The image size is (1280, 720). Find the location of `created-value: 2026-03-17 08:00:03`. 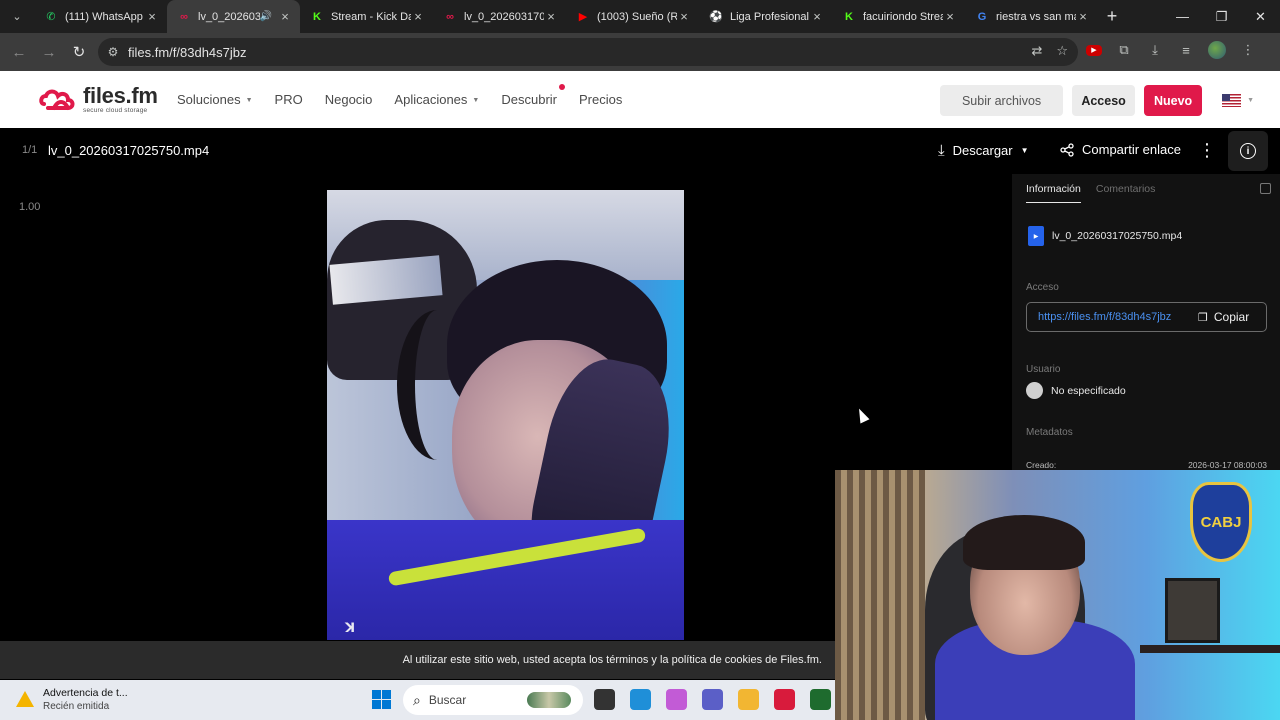

created-value: 2026-03-17 08:00:03 is located at coordinates (1227, 465).